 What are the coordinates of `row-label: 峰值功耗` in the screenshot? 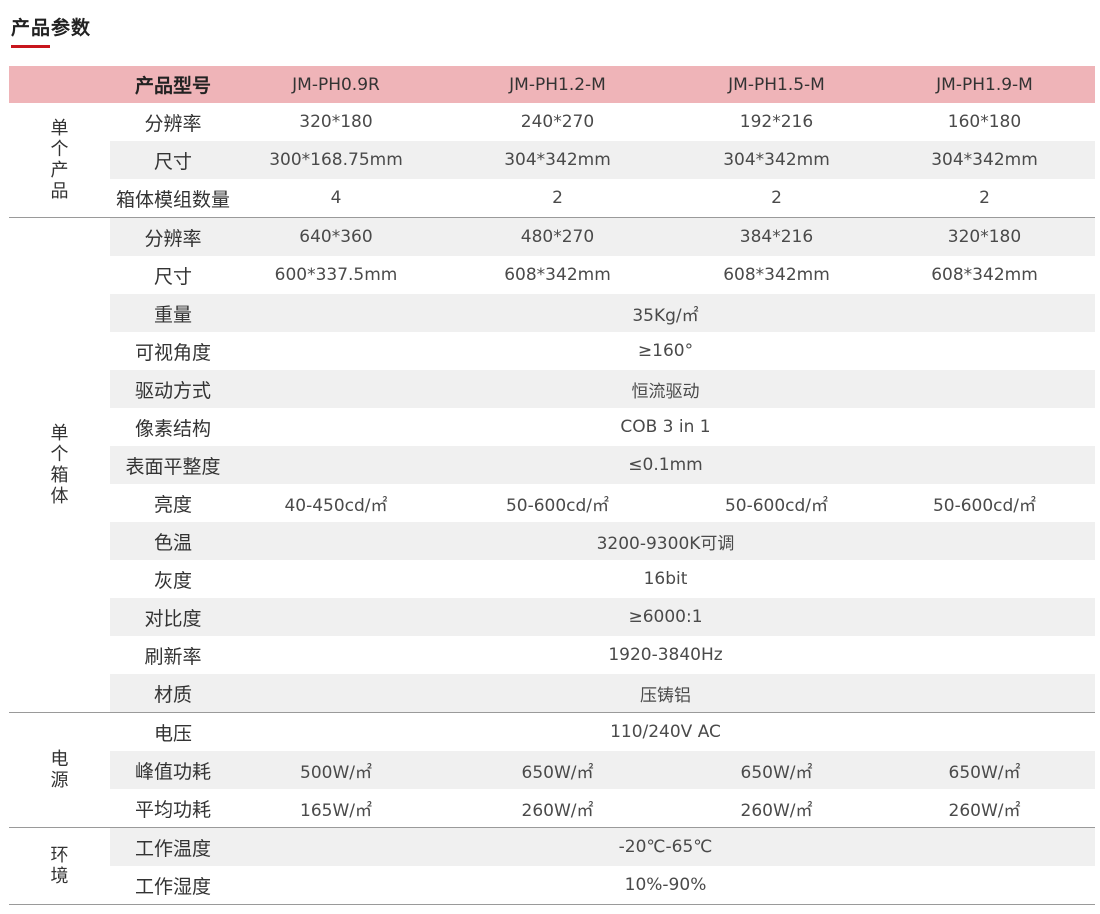 It's located at (173, 770).